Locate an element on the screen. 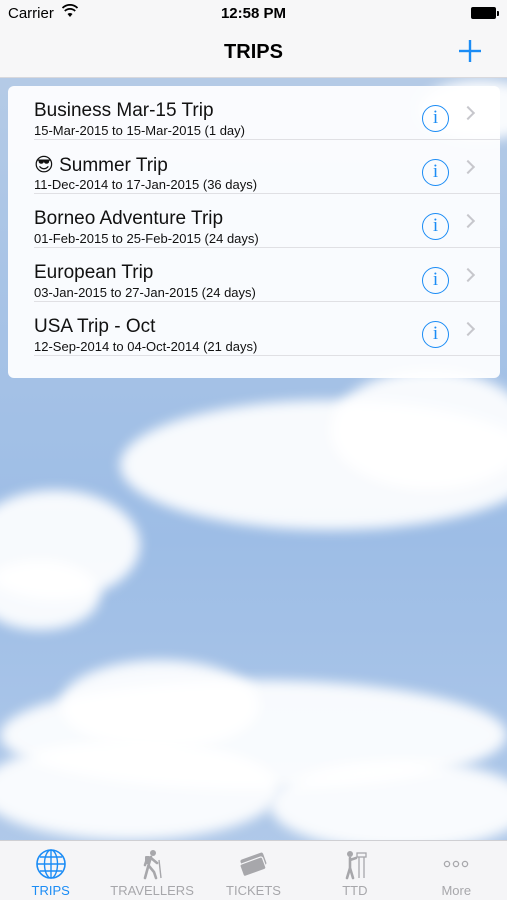 Image resolution: width=507 pixels, height=900 pixels. trip-name: European Trip is located at coordinates (93, 273).